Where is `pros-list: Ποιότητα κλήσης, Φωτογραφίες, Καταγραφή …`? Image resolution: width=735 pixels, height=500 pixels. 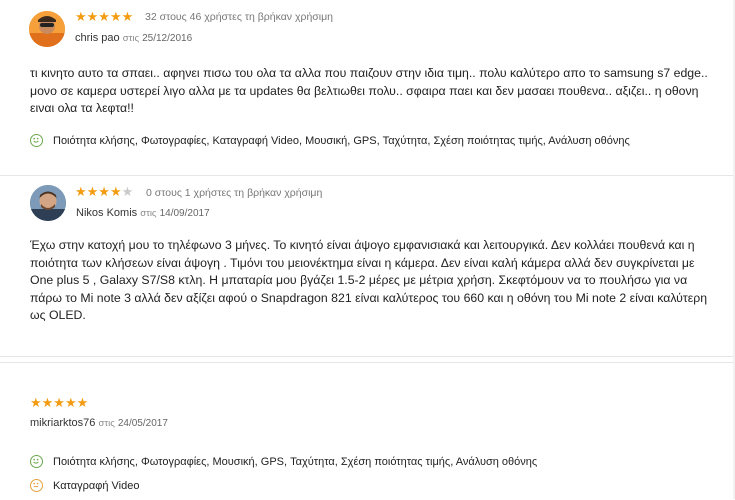
pros-list: Ποιότητα κλήσης, Φωτογραφίες, Καταγραφή … is located at coordinates (330, 140).